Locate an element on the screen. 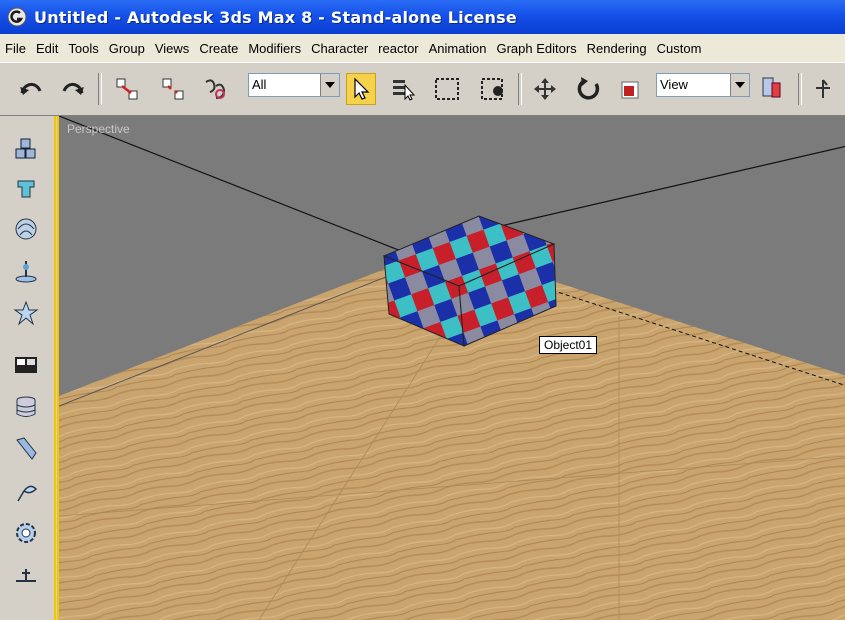 This screenshot has width=845, height=620. select-and-scale-icon is located at coordinates (631, 89).